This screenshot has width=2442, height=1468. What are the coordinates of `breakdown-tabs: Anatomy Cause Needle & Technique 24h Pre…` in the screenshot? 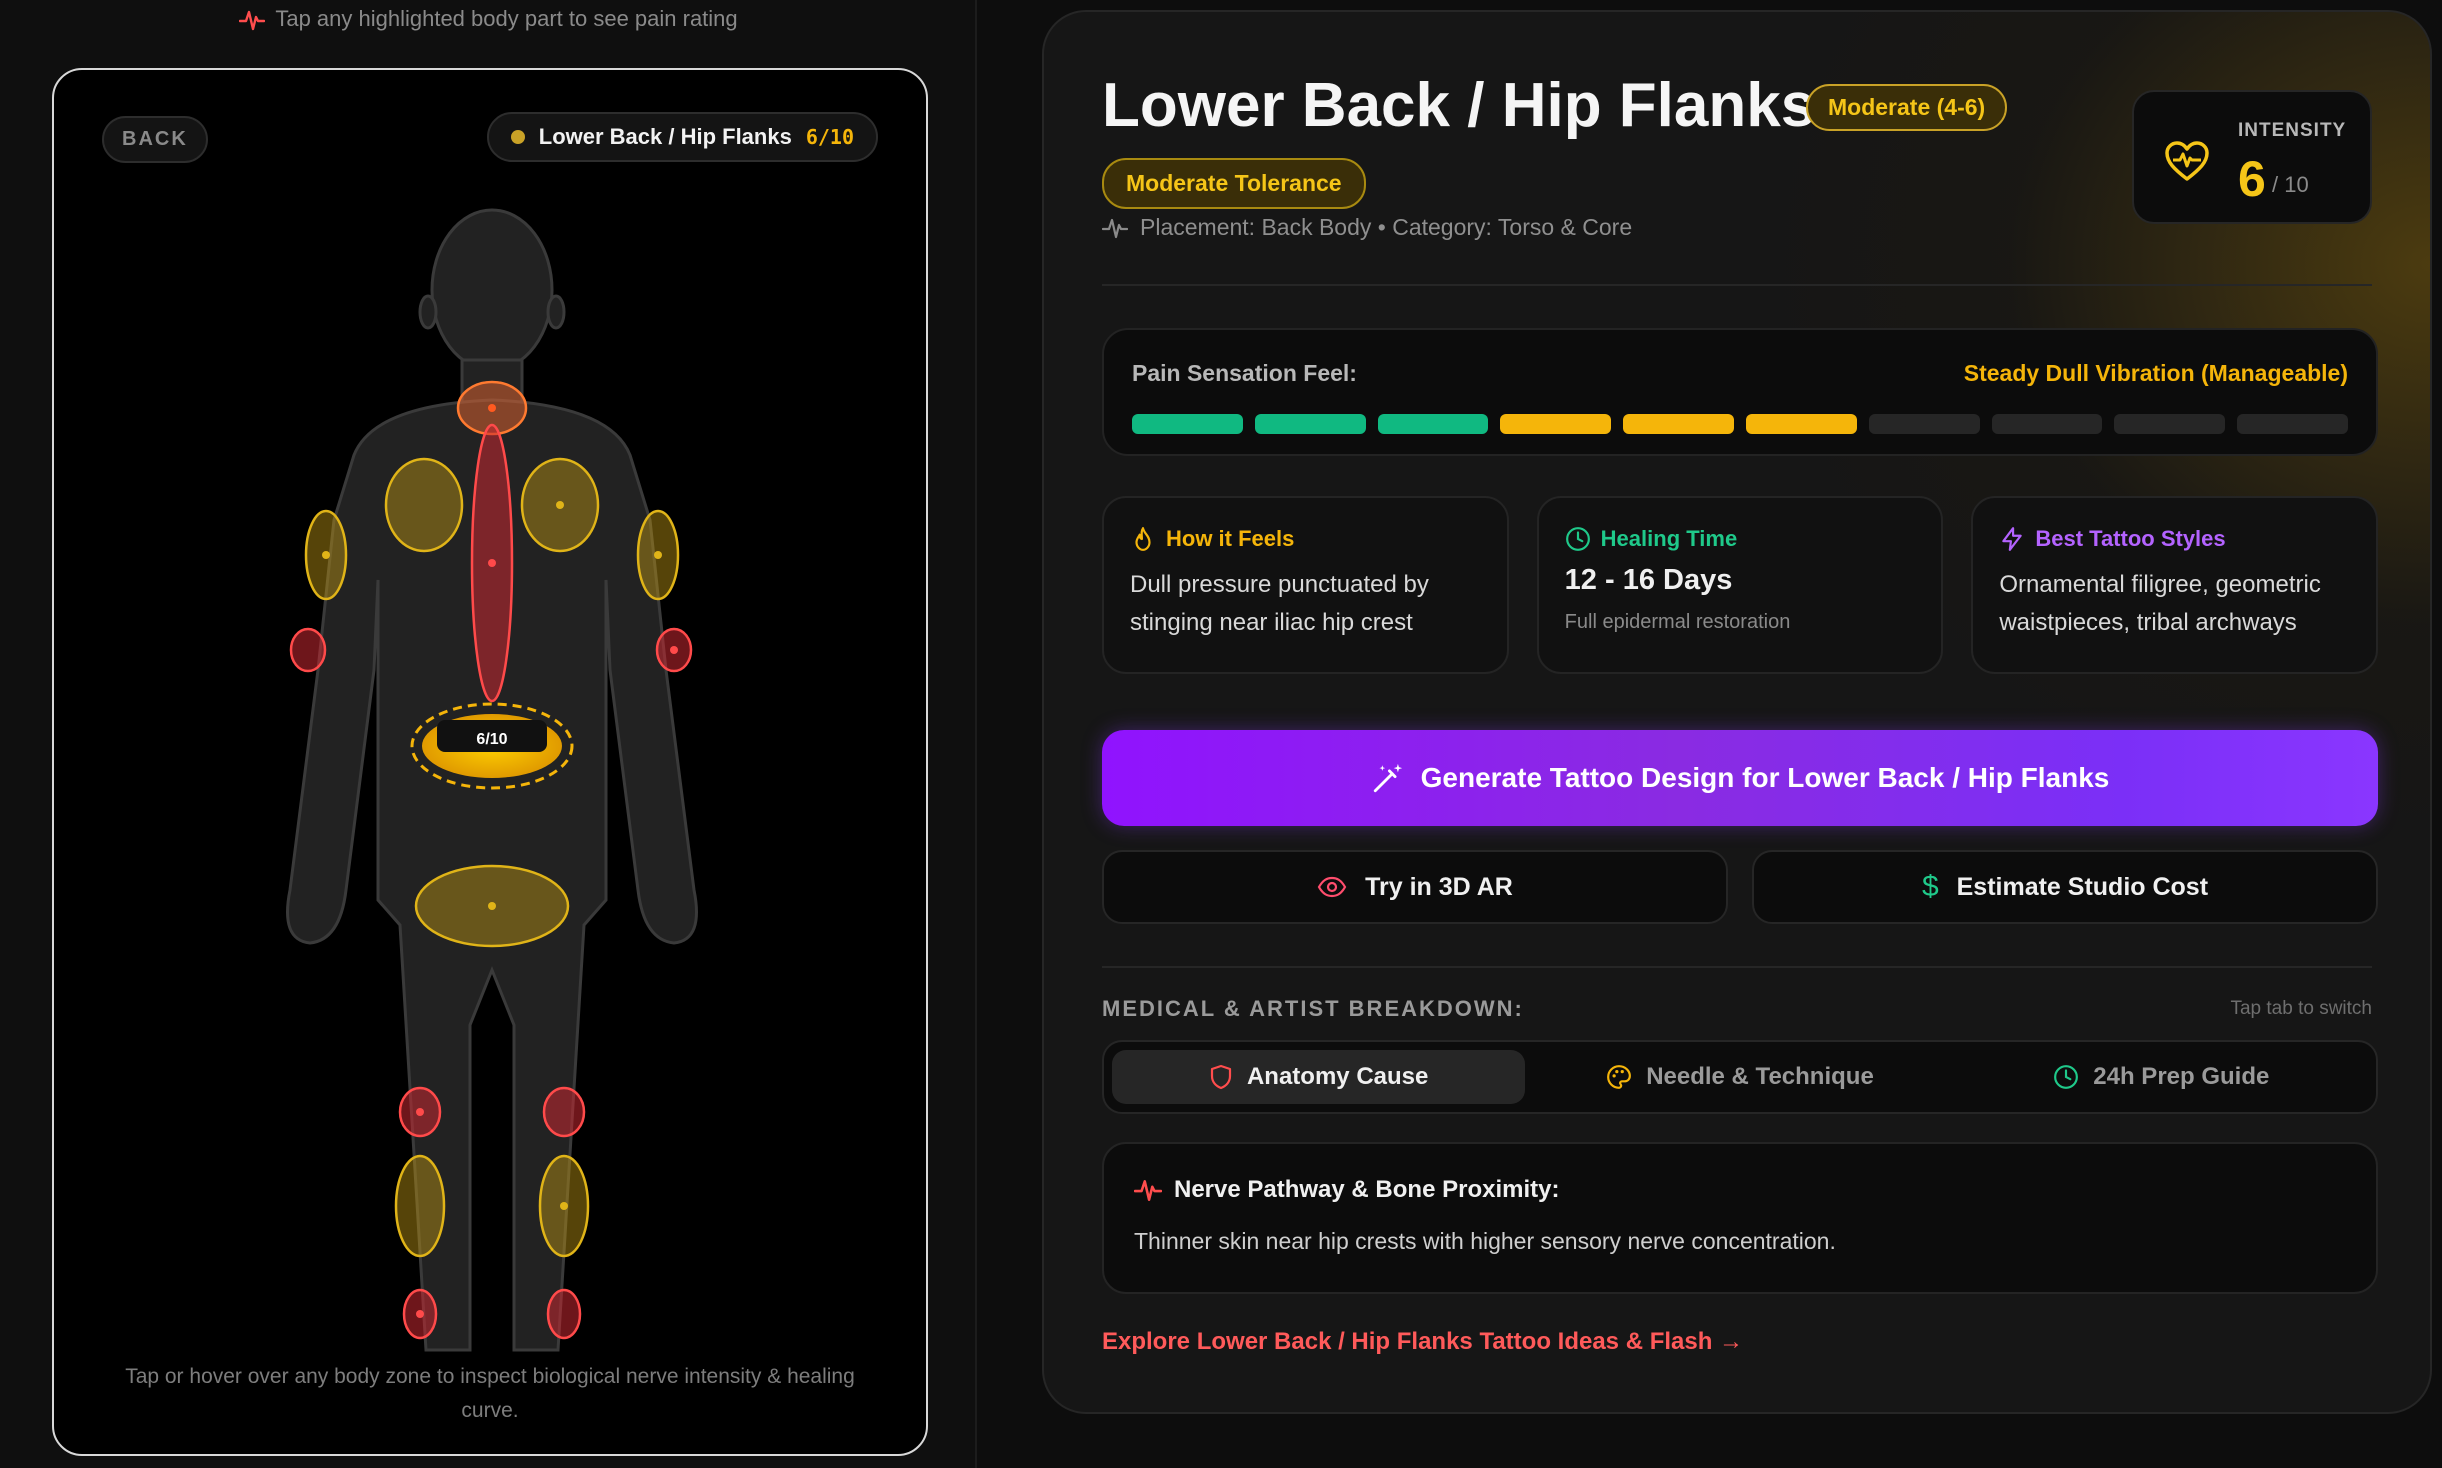 It's located at (1740, 1077).